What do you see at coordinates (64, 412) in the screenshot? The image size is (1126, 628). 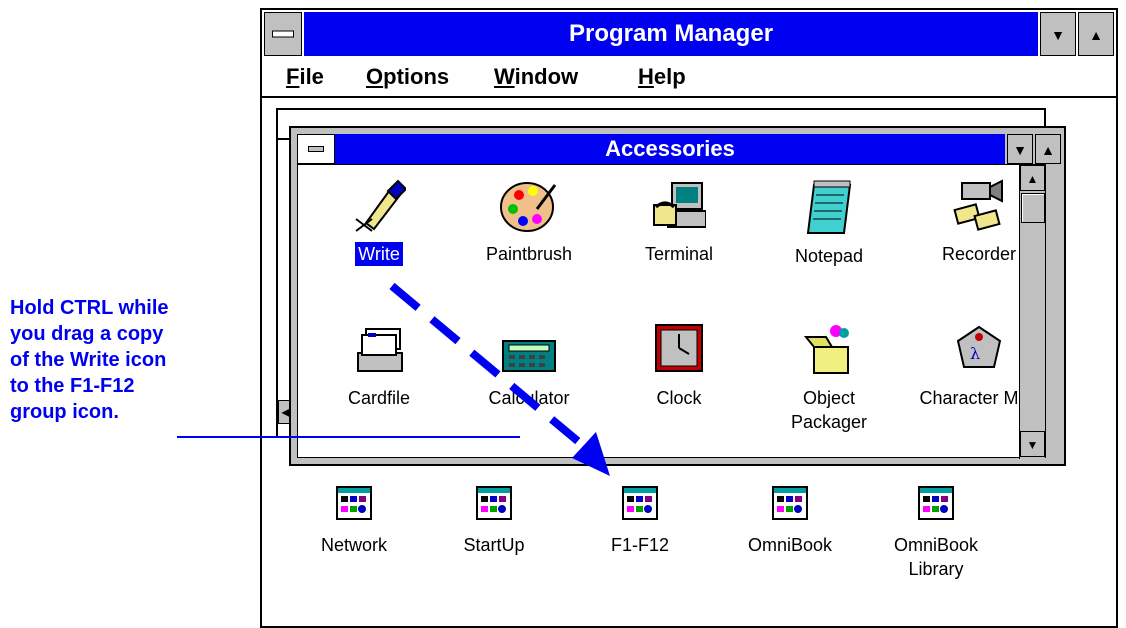 I see `callout-line: group icon.` at bounding box center [64, 412].